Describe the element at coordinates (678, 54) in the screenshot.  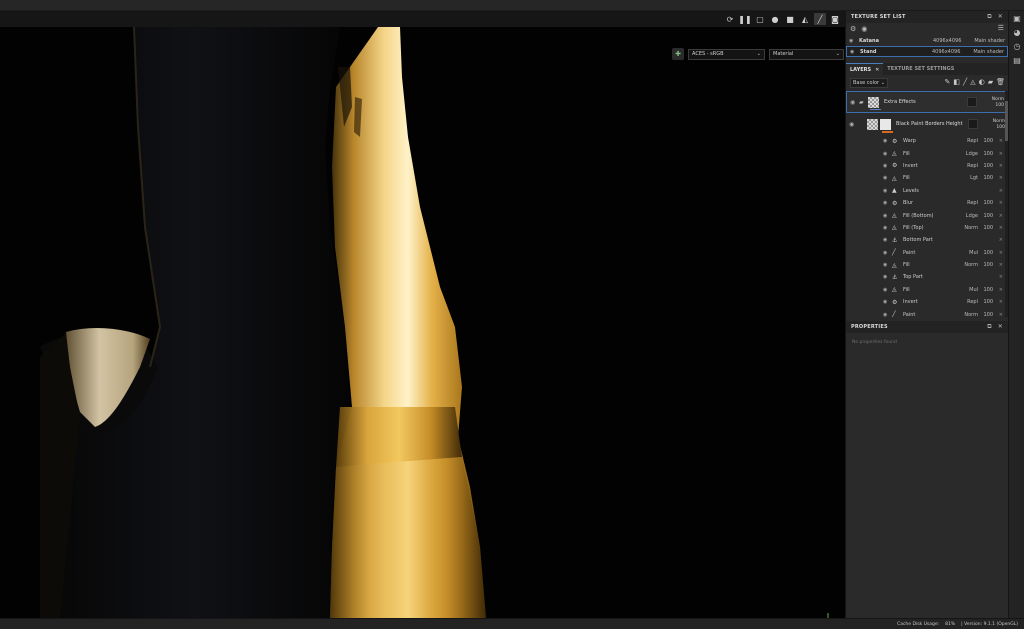
I see `shader-badge-icon: ✚` at that location.